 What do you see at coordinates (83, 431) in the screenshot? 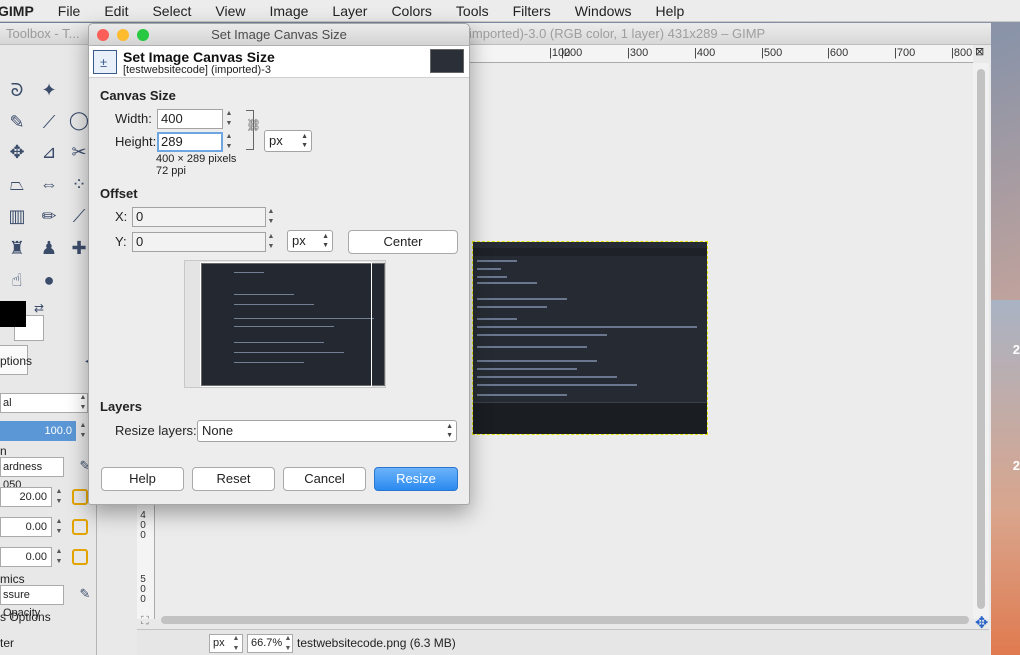
I see `opacity-spin-icon: ▲ ▼` at bounding box center [83, 431].